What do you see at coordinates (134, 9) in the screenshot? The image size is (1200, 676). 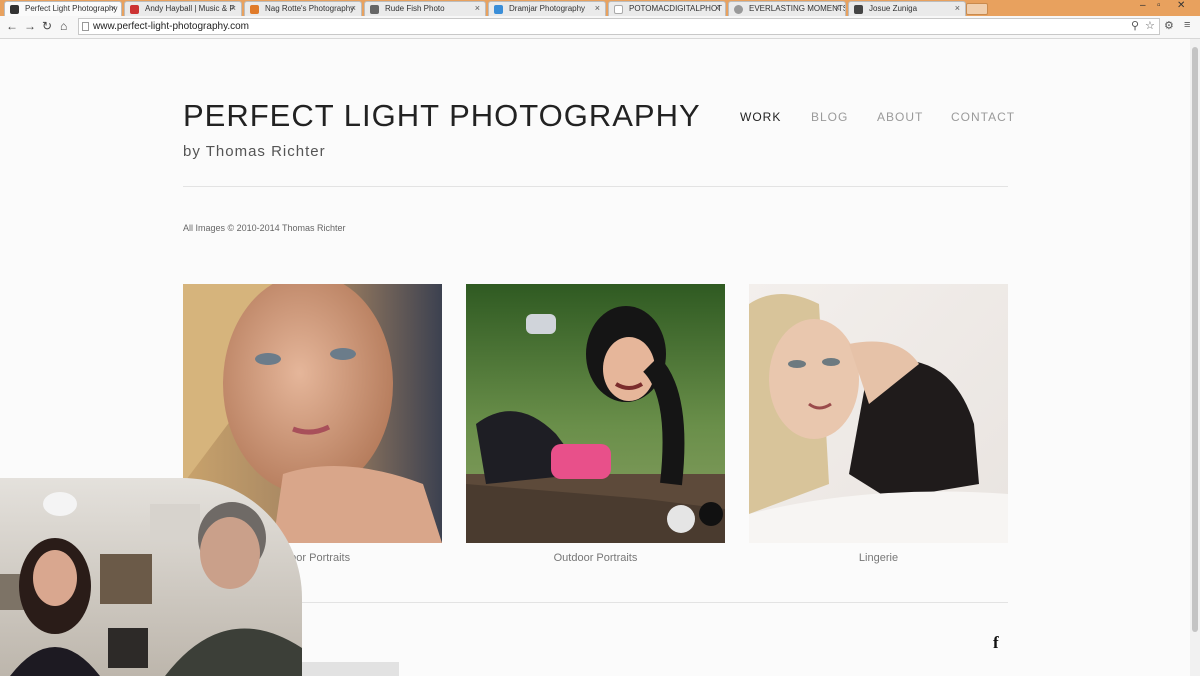 I see `ah-favicon-icon` at bounding box center [134, 9].